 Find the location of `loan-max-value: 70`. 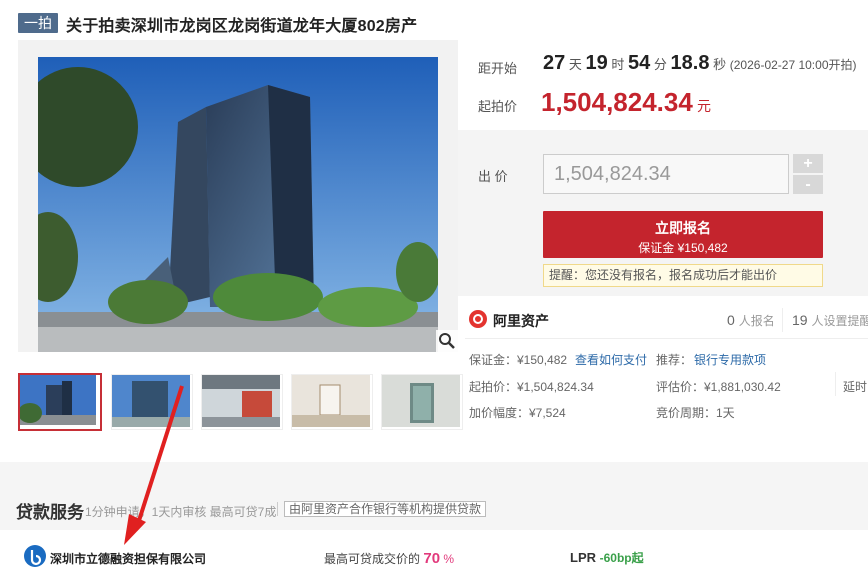

loan-max-value: 70 is located at coordinates (432, 558).